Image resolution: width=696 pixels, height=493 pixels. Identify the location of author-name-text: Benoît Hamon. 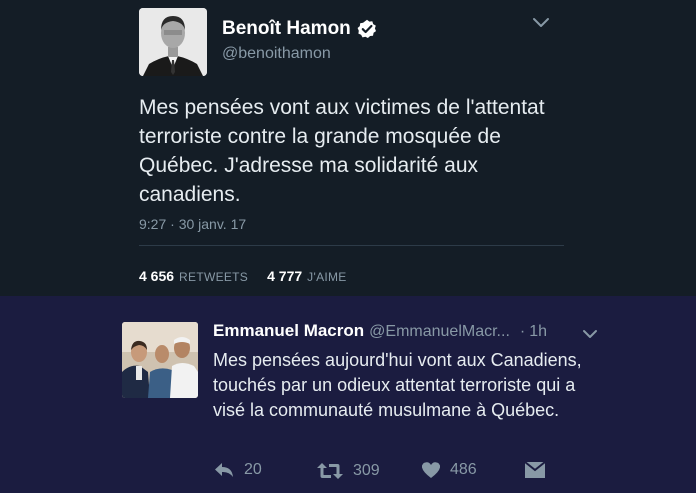
(286, 29).